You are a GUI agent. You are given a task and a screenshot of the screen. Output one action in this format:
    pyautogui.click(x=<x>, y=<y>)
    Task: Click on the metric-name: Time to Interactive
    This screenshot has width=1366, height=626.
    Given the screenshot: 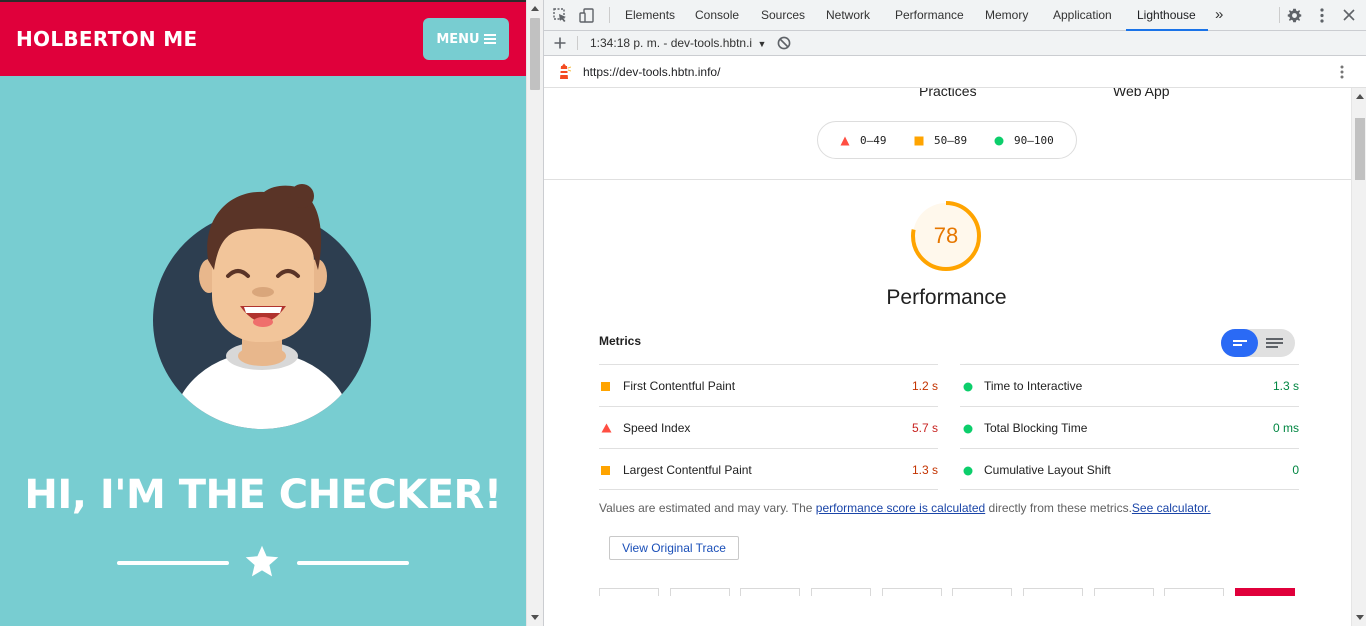 What is the action you would take?
    pyautogui.click(x=1033, y=386)
    